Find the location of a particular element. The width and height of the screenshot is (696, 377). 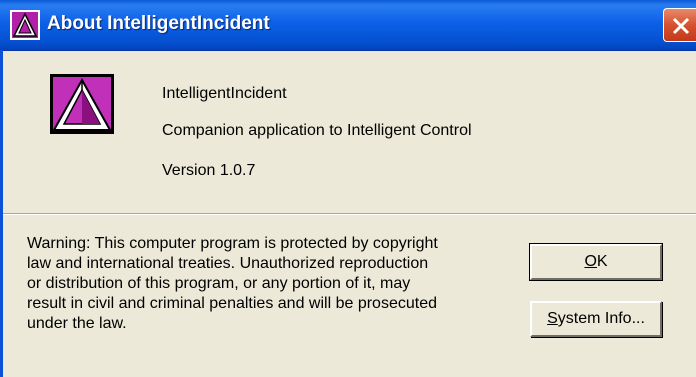

close-button is located at coordinates (679, 25).